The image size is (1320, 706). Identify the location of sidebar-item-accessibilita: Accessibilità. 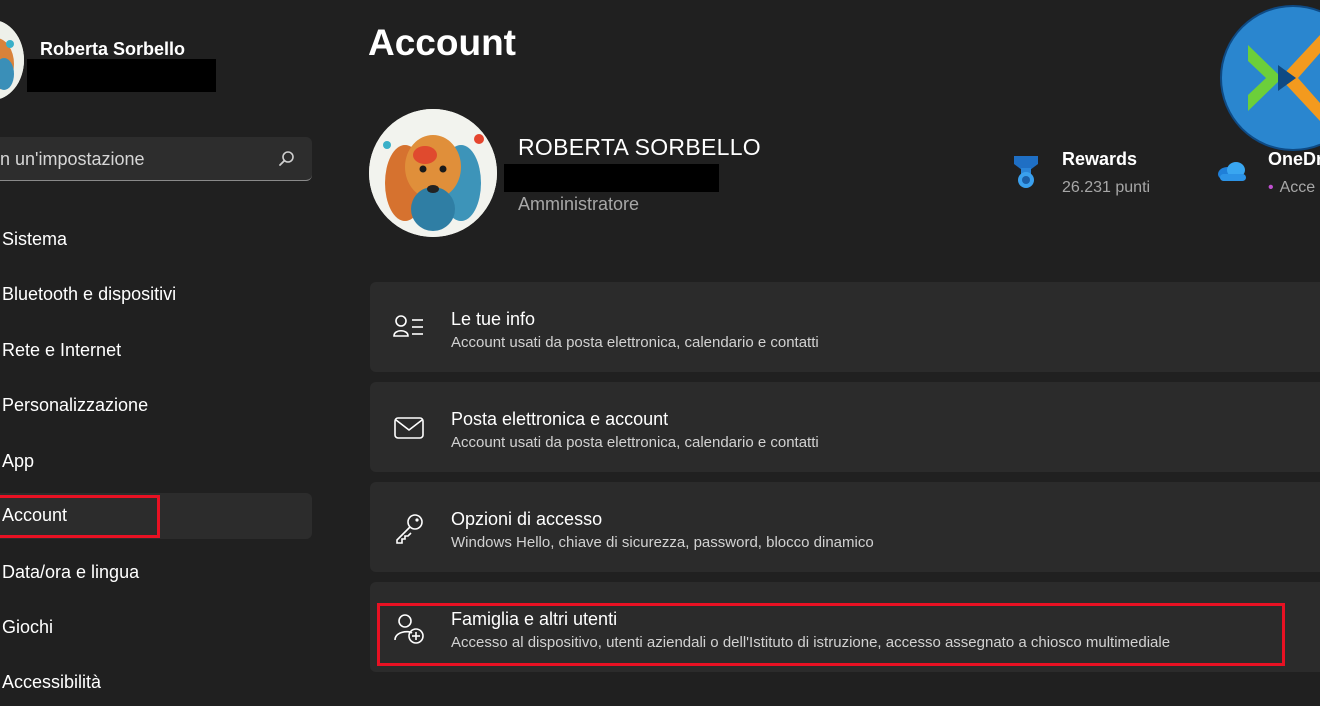
(156, 683).